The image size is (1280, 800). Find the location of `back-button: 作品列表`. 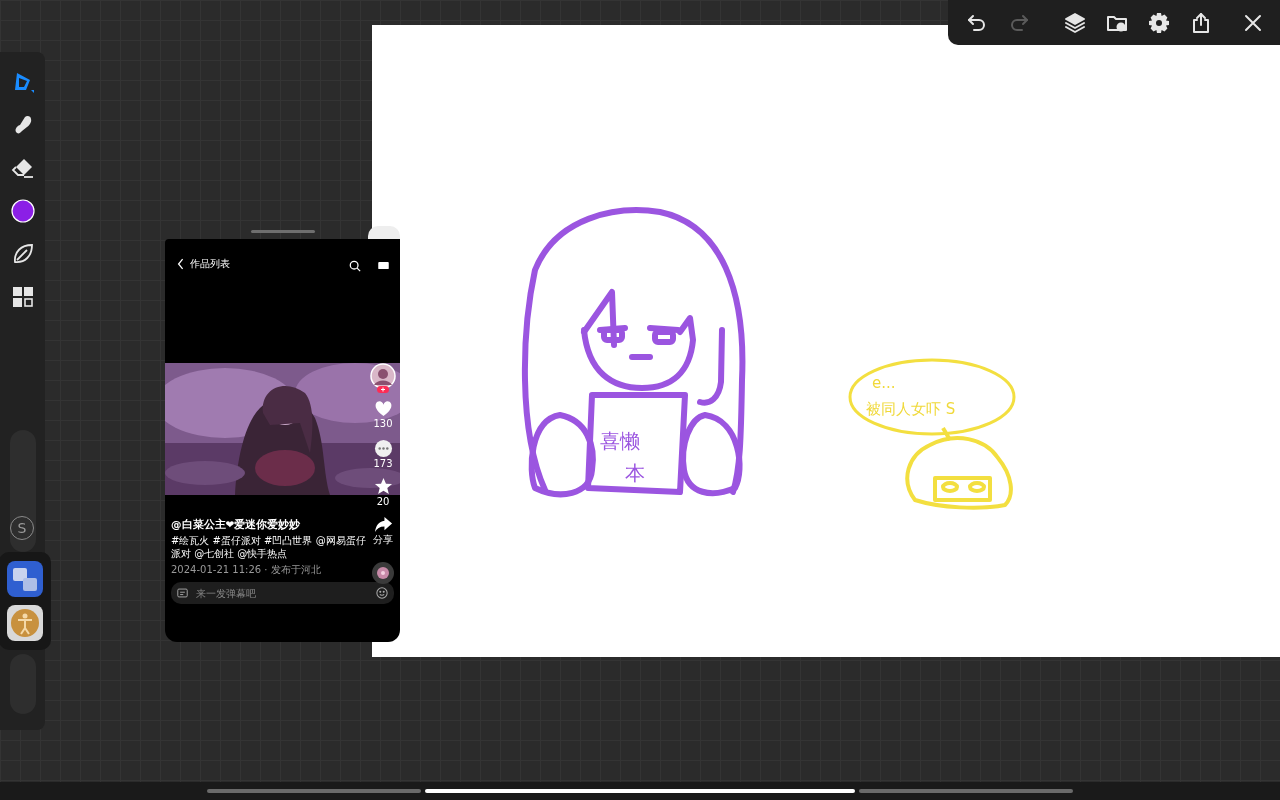

back-button: 作品列表 is located at coordinates (203, 264).